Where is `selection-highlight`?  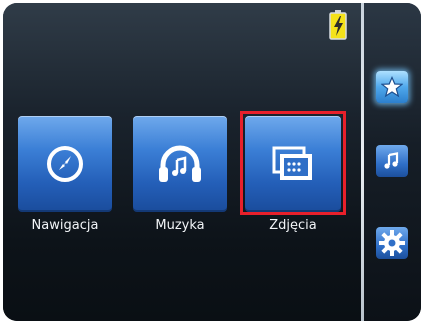 selection-highlight is located at coordinates (293, 163).